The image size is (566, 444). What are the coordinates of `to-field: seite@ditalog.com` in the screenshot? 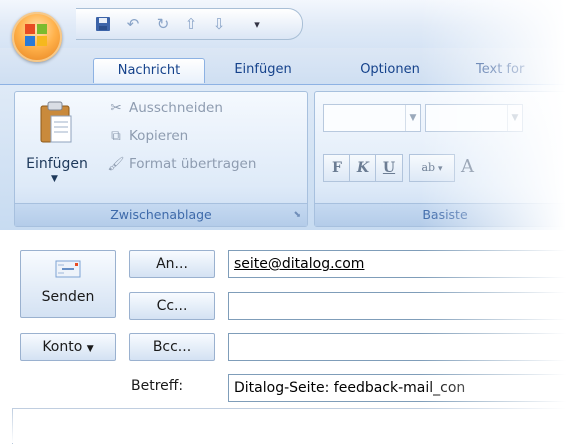 It's located at (397, 264).